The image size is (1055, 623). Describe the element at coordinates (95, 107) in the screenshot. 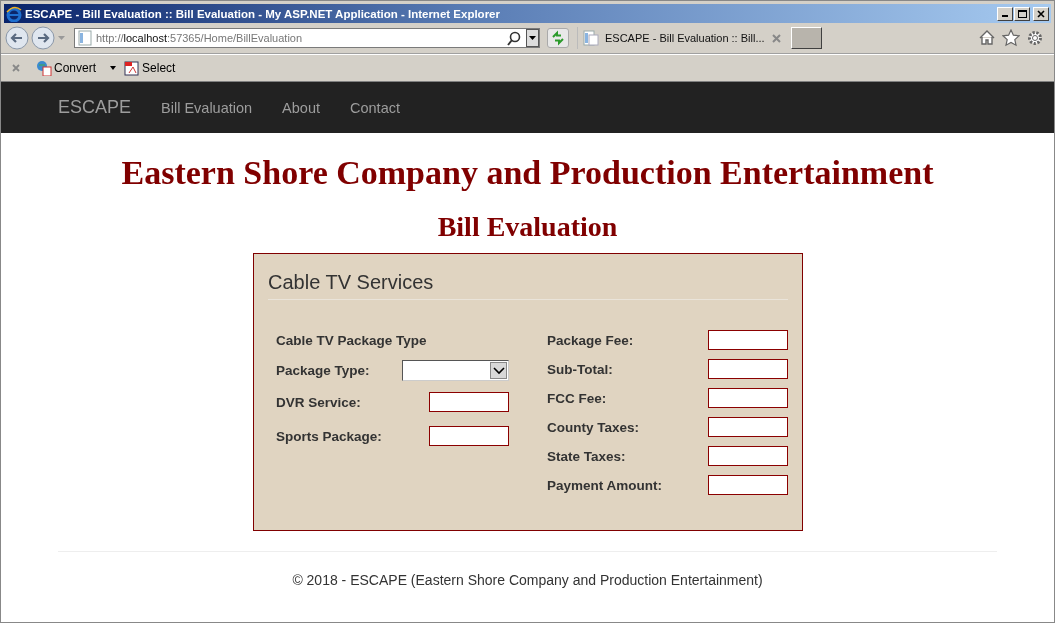

I see `brand-link: ESCAPE` at that location.